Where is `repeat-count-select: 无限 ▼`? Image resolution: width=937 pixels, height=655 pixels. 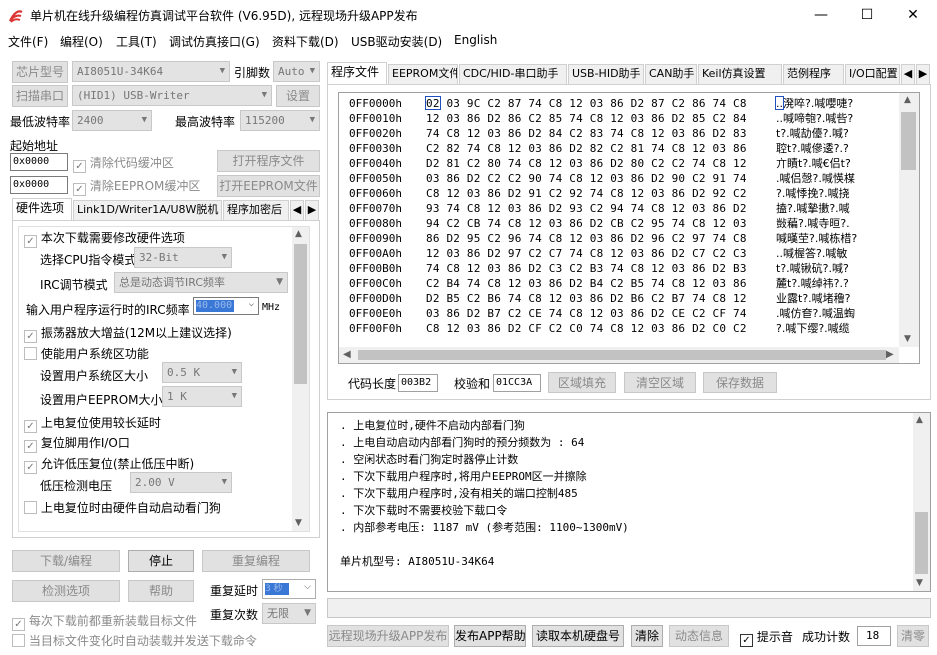 repeat-count-select: 无限 ▼ is located at coordinates (289, 613).